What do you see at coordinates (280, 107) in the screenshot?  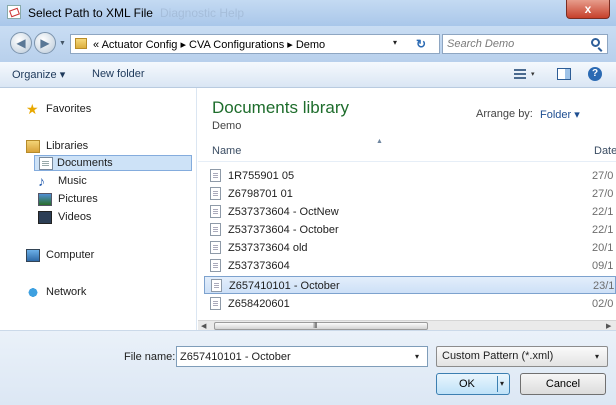 I see `library-title: Documents library` at bounding box center [280, 107].